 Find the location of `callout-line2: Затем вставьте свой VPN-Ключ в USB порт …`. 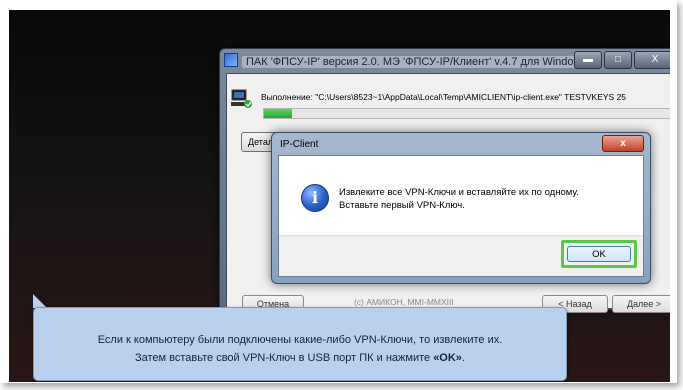

callout-line2: Затем вставьте свой VPN-Ключ в USB порт … is located at coordinates (300, 358).